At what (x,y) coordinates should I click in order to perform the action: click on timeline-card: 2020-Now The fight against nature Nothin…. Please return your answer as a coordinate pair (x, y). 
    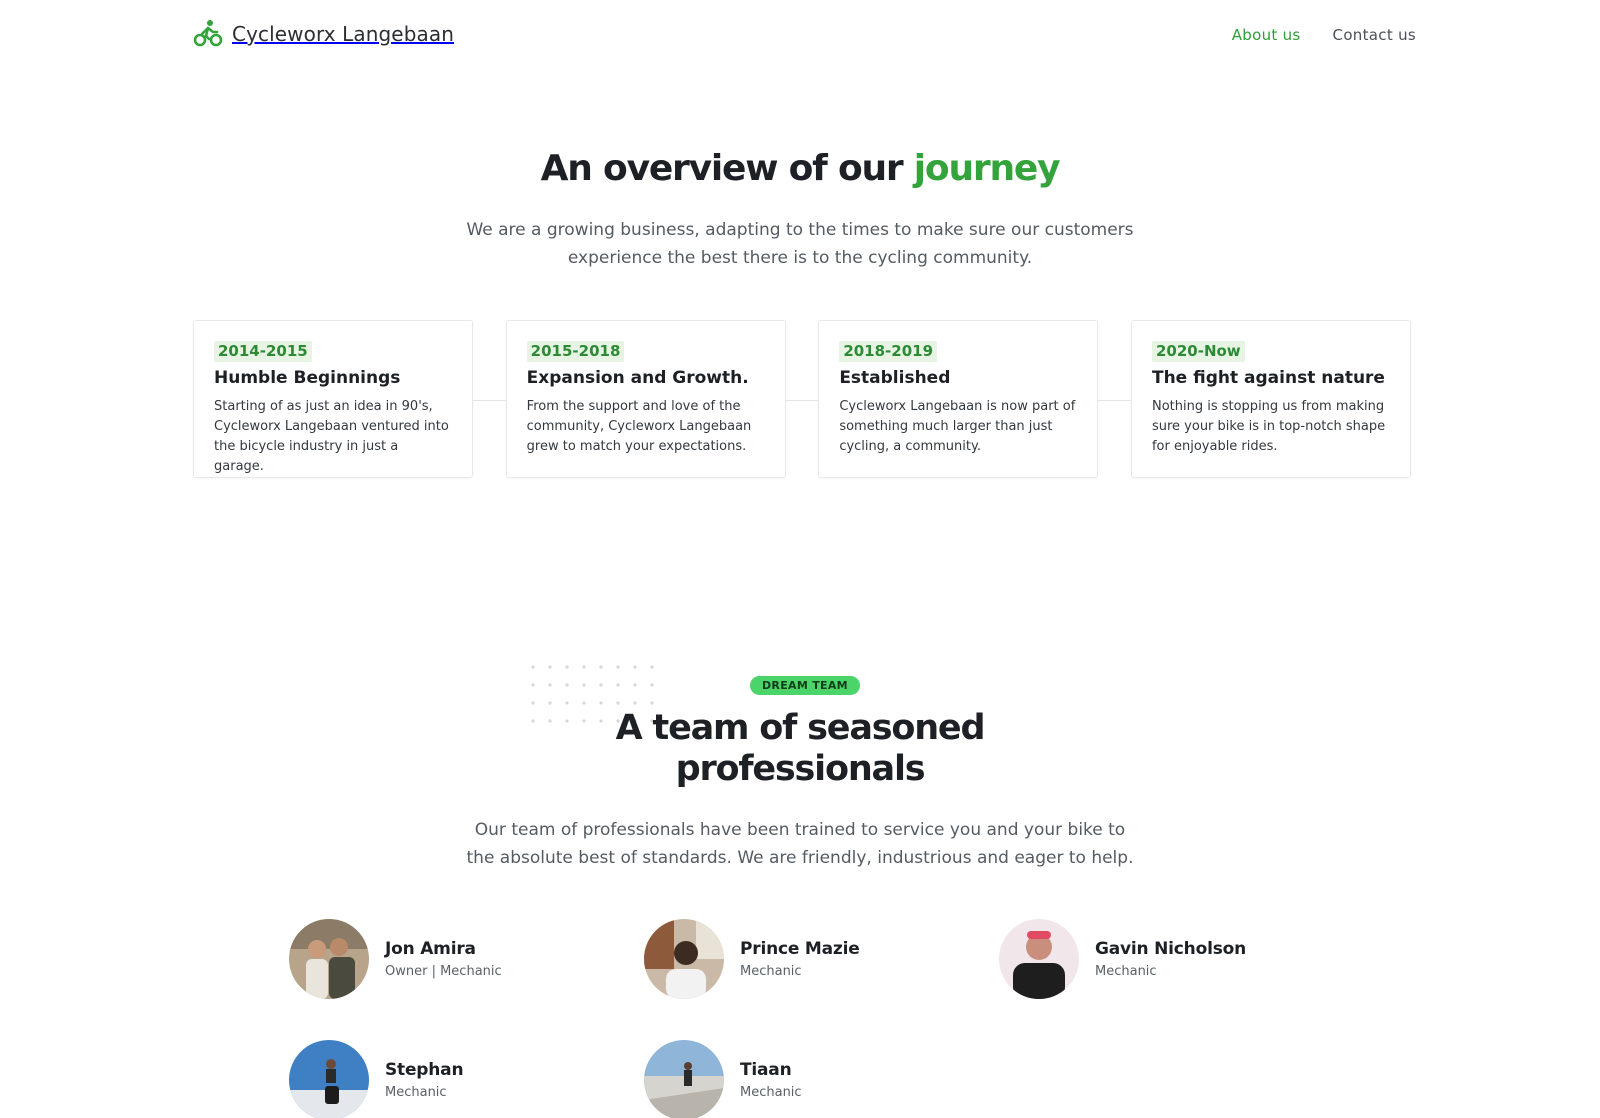
    Looking at the image, I should click on (1270, 399).